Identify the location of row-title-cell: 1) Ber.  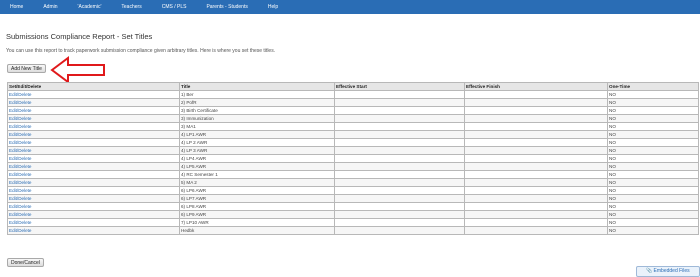
(257, 94).